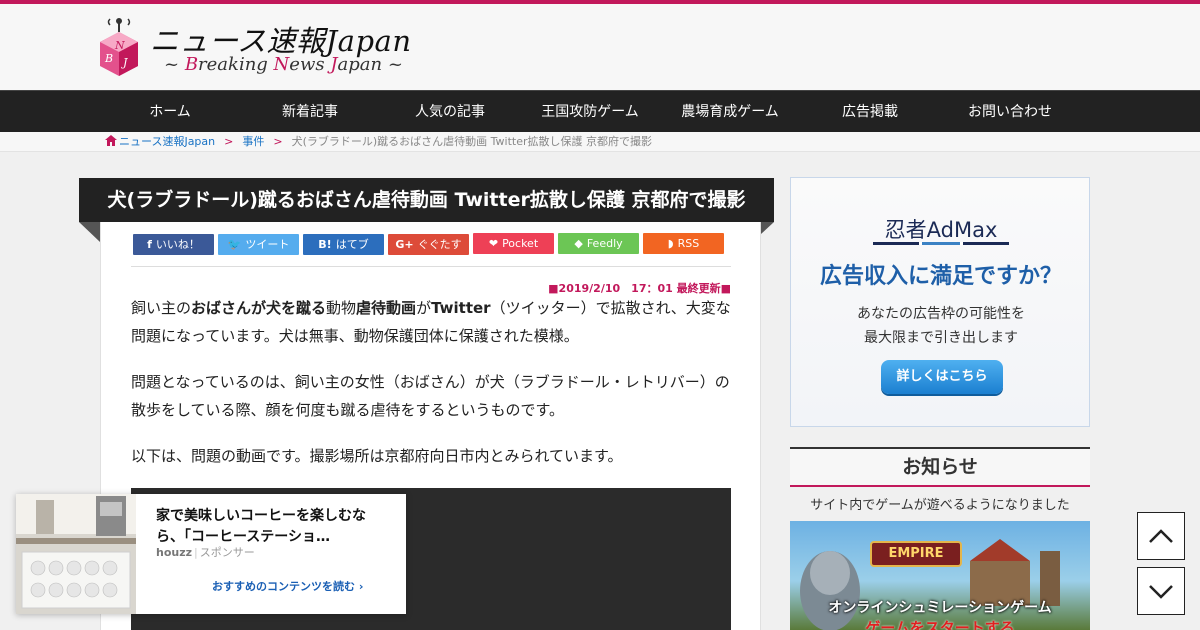  What do you see at coordinates (111, 140) in the screenshot?
I see `home-icon` at bounding box center [111, 140].